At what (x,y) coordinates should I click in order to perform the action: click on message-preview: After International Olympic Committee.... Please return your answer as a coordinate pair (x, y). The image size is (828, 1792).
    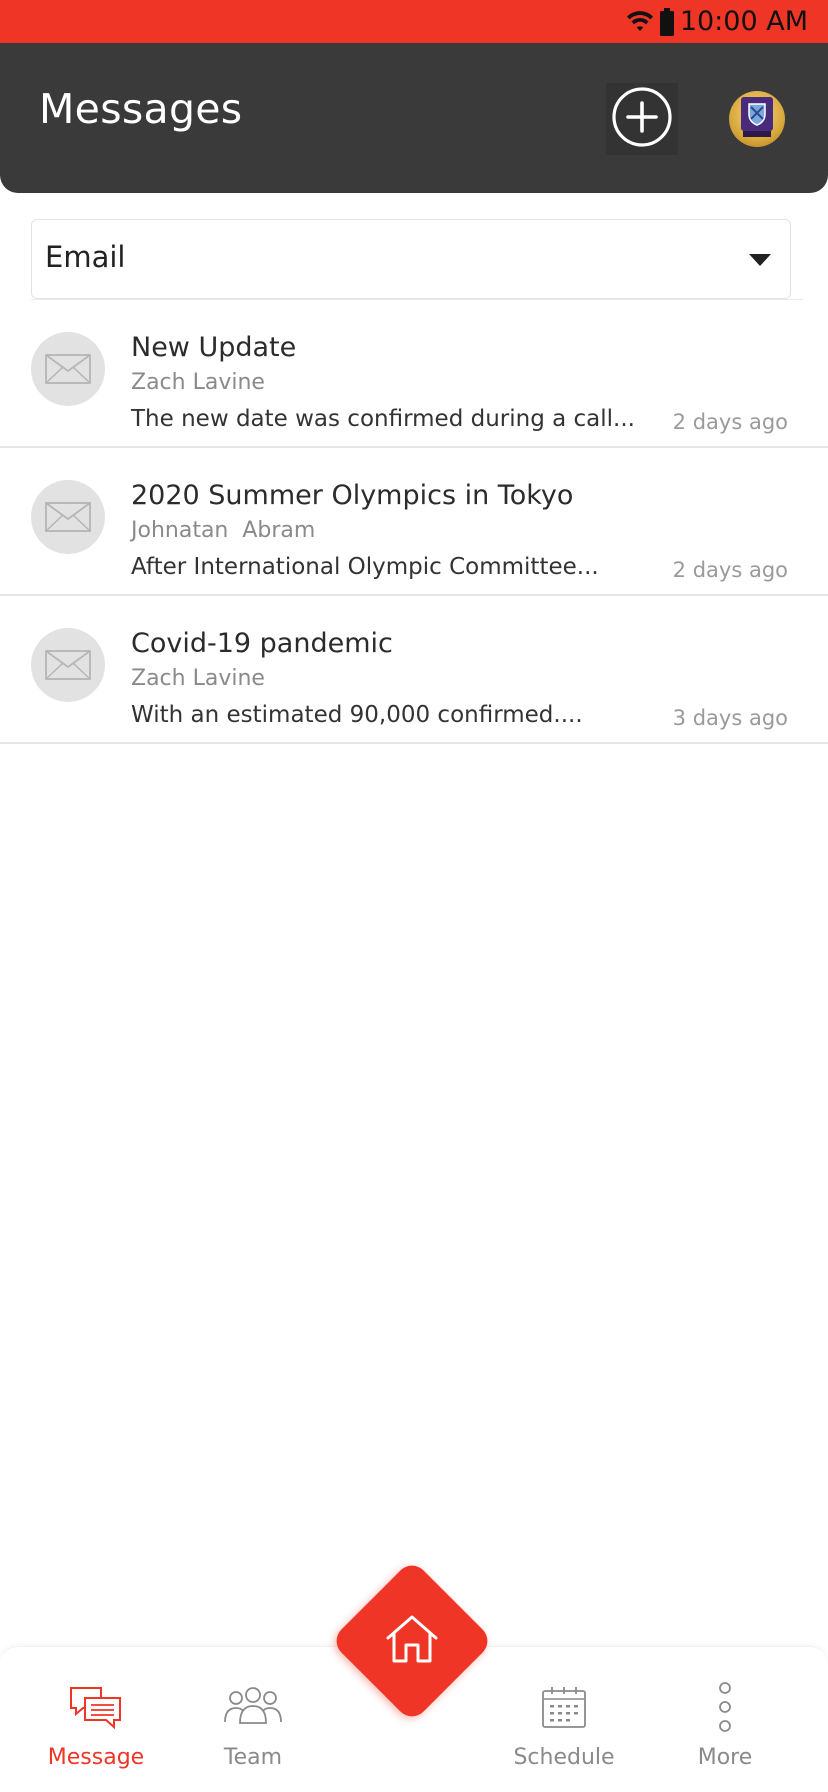
    Looking at the image, I should click on (365, 567).